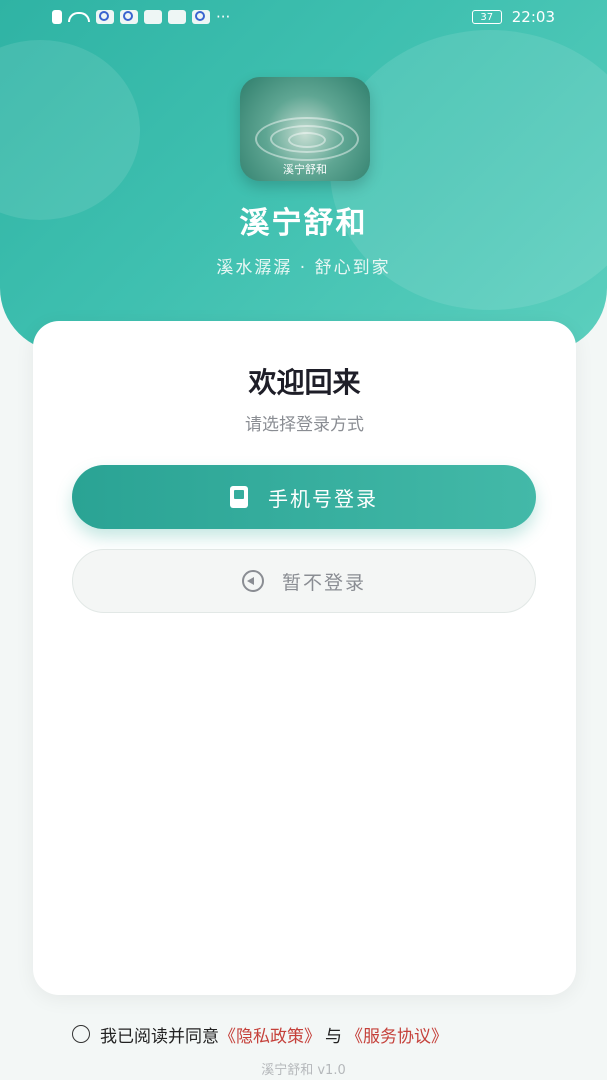  What do you see at coordinates (153, 17) in the screenshot?
I see `shield-notification-icon` at bounding box center [153, 17].